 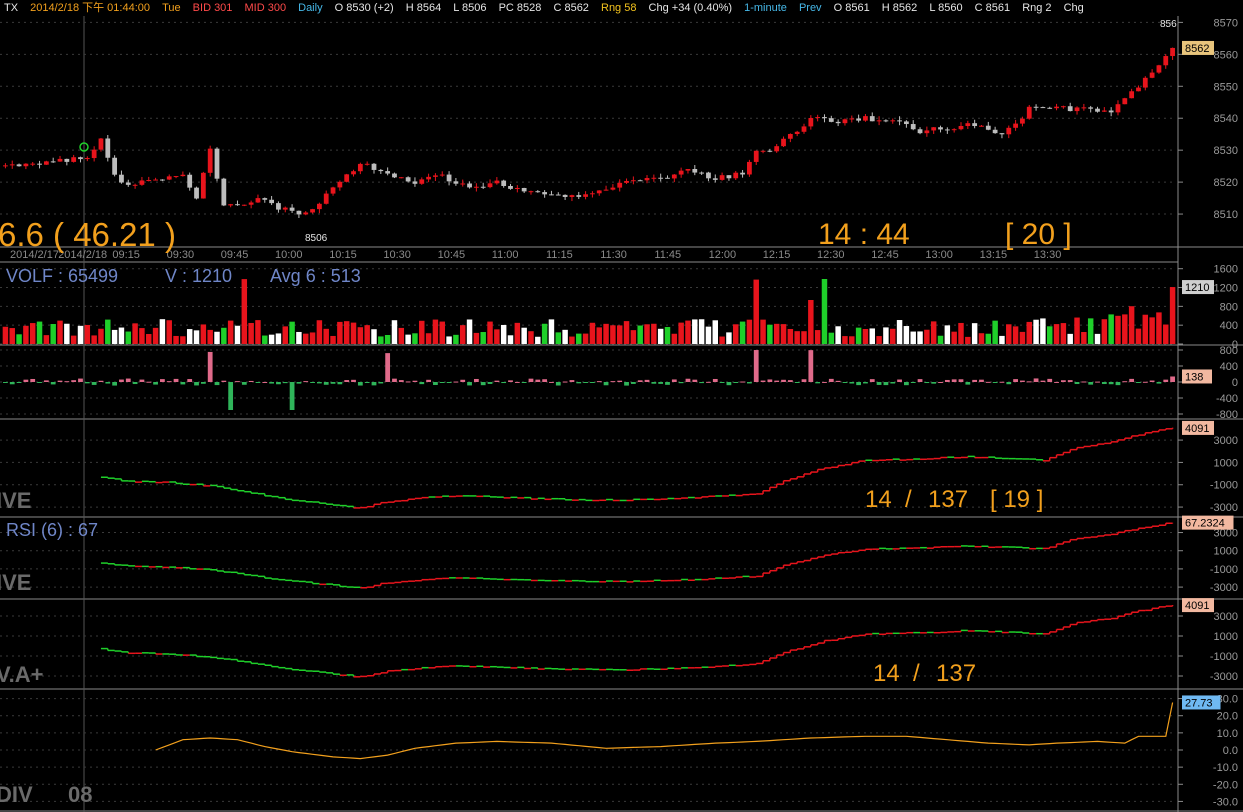 I want to click on prev-label: Prev, so click(x=810, y=8).